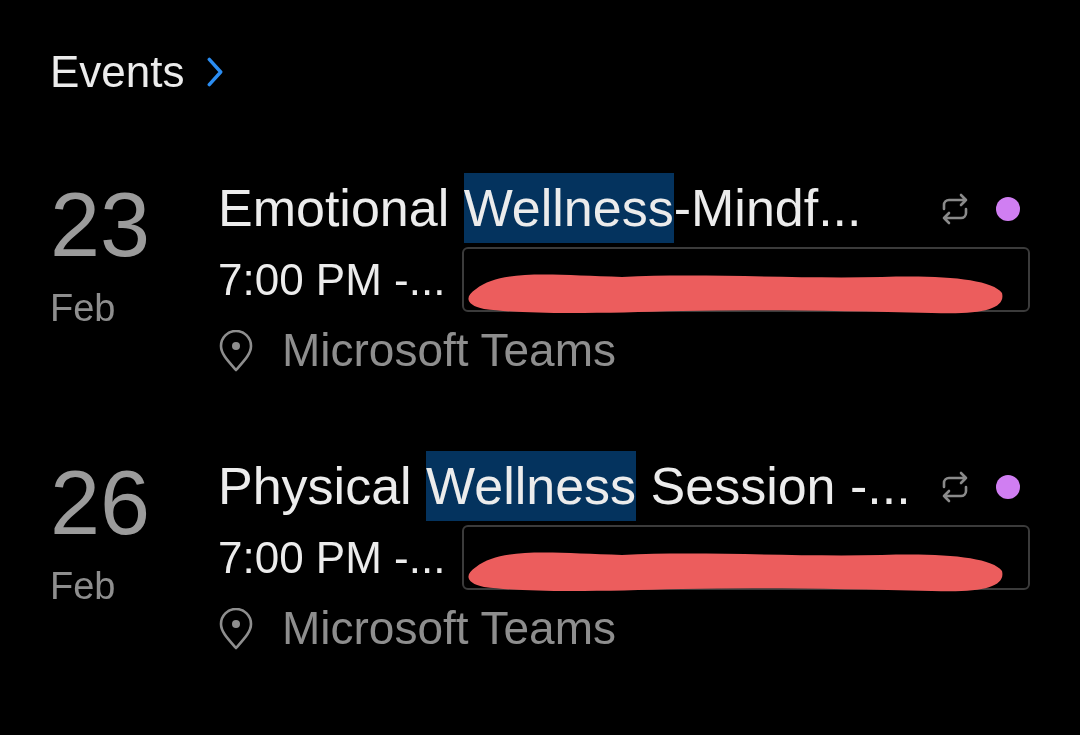 This screenshot has width=1080, height=735. What do you see at coordinates (214, 72) in the screenshot?
I see `chevron-right-icon` at bounding box center [214, 72].